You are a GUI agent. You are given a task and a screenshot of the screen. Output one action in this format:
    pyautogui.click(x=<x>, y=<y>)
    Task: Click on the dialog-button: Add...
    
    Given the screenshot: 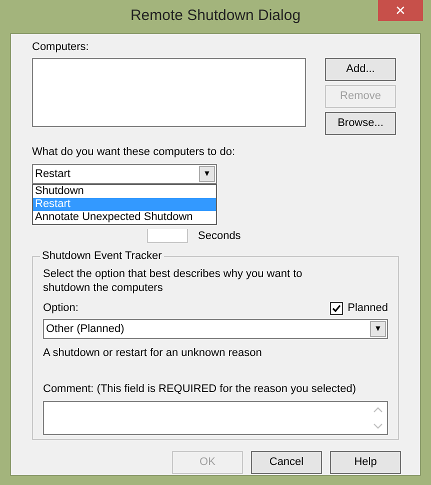 What is the action you would take?
    pyautogui.click(x=360, y=69)
    